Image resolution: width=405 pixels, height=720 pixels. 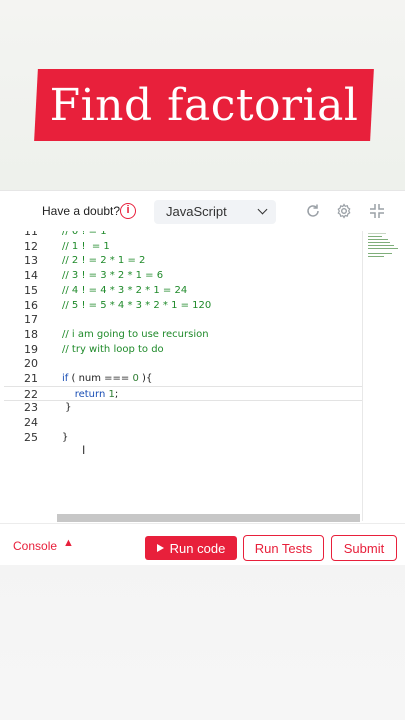 What do you see at coordinates (90, 394) in the screenshot?
I see `code-token: return` at bounding box center [90, 394].